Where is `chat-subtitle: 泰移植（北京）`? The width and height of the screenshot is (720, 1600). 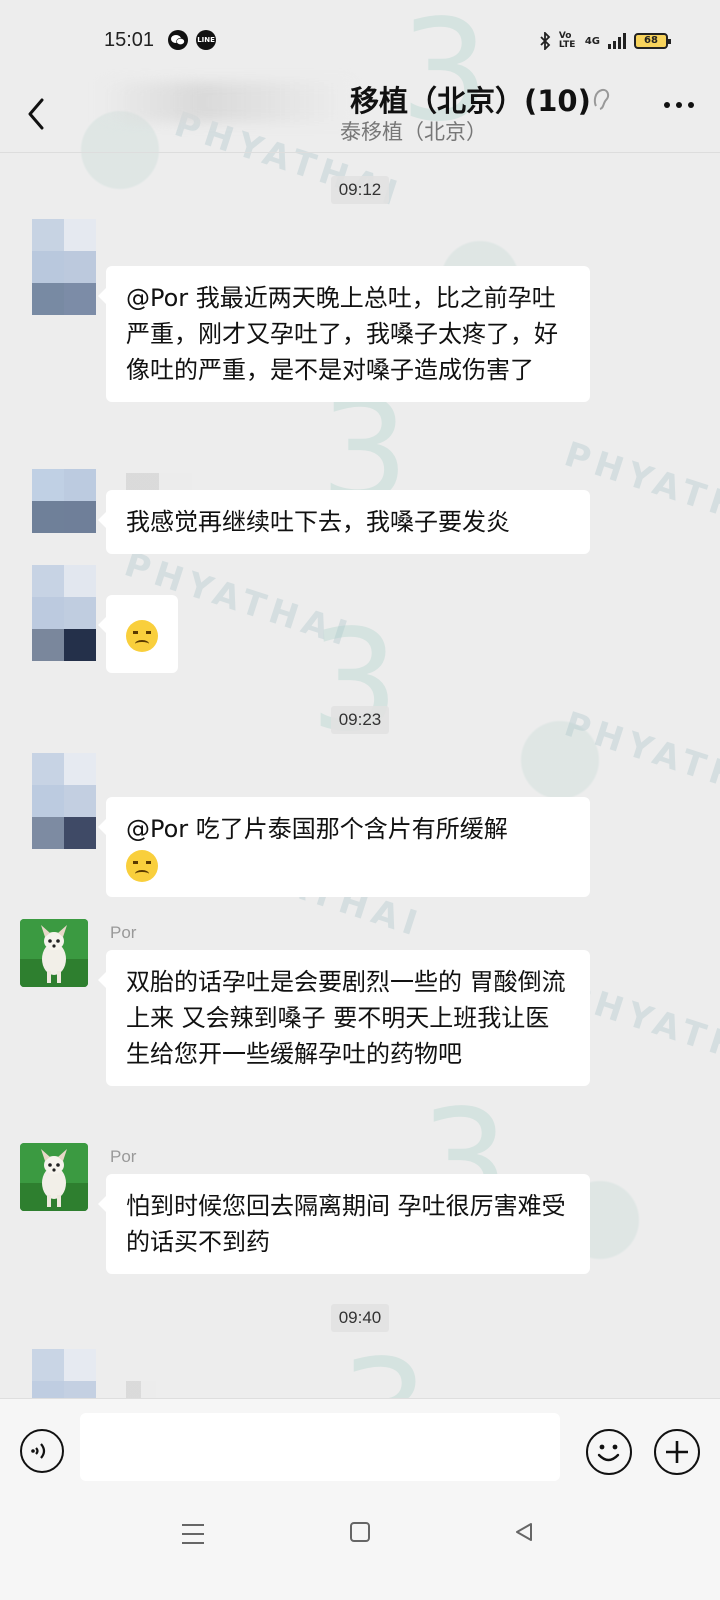
chat-subtitle: 泰移植（北京） is located at coordinates (413, 132).